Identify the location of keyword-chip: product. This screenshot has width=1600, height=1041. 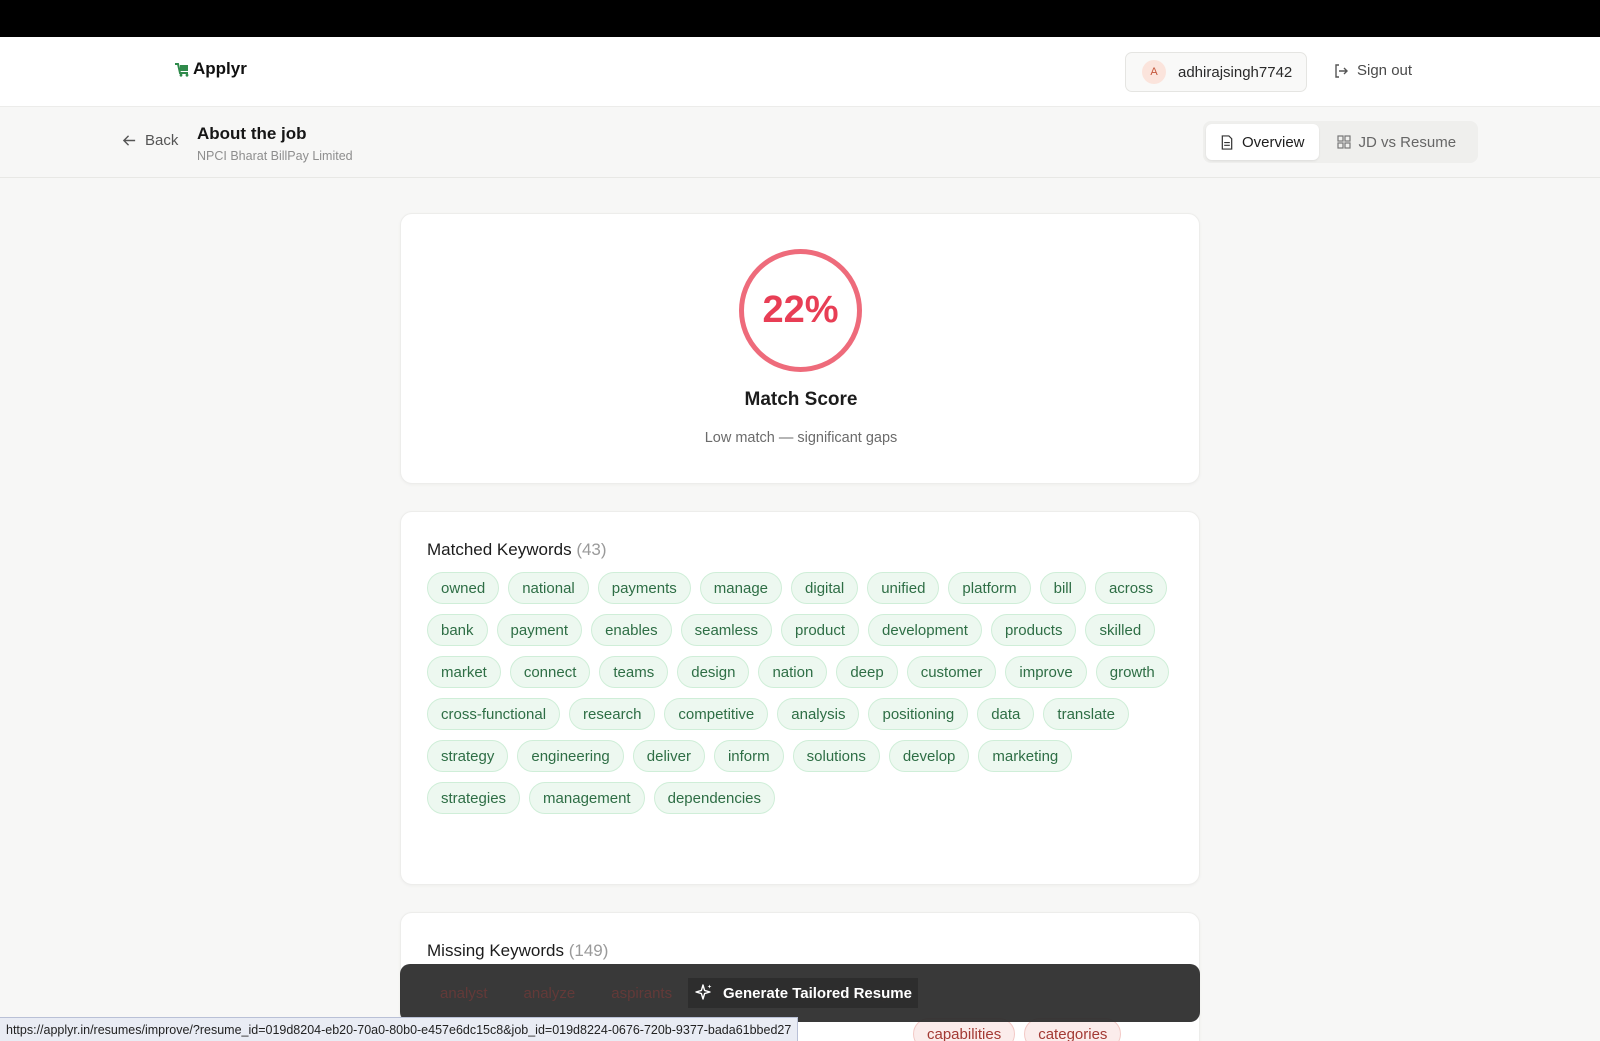
(820, 630).